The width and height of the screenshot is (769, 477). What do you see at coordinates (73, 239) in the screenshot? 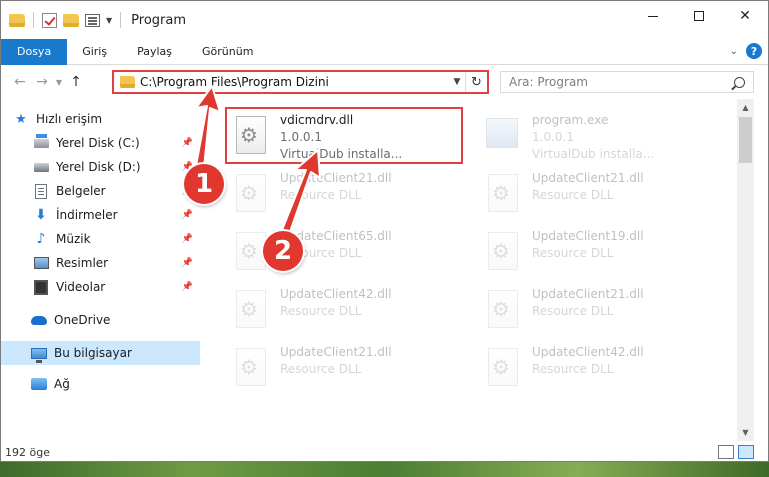
I see `sidebar-item-label: Müzik` at bounding box center [73, 239].